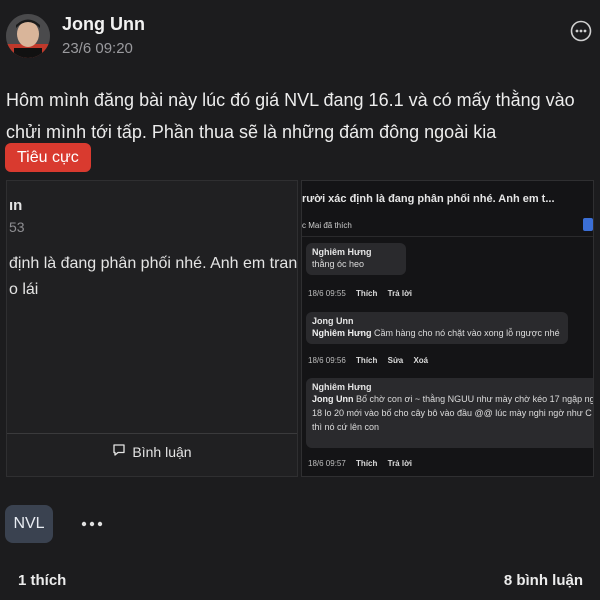  Describe the element at coordinates (543, 580) in the screenshot. I see `comments-count: 8 bình luận` at that location.